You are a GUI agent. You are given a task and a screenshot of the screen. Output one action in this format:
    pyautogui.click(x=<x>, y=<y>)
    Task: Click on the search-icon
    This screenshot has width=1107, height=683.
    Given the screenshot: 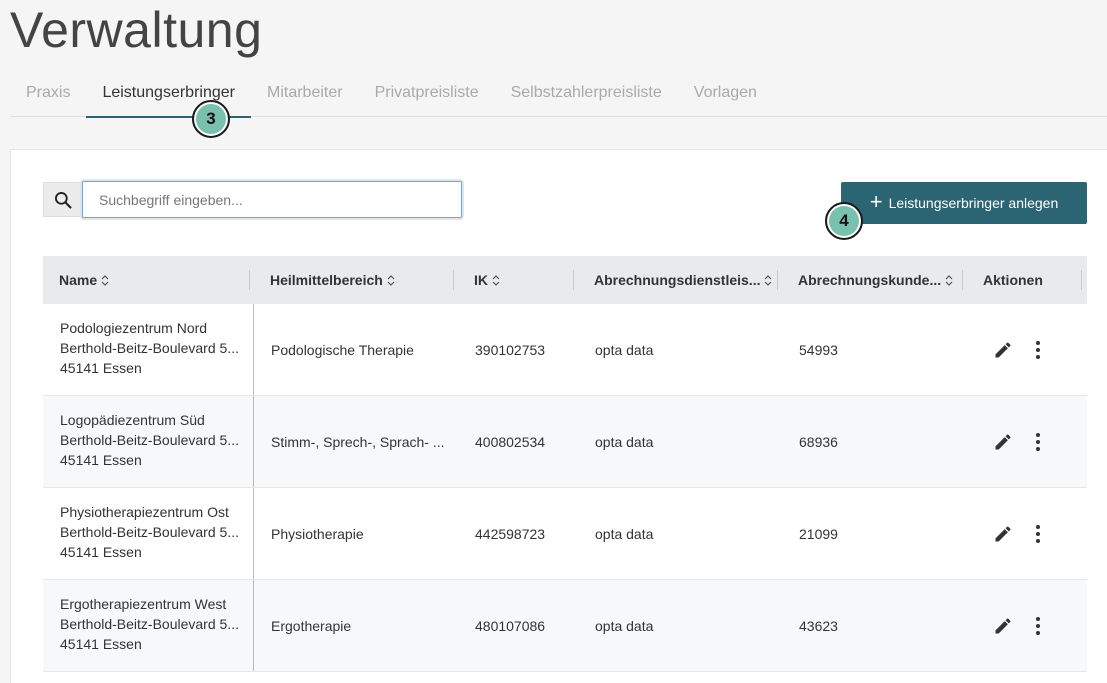 What is the action you would take?
    pyautogui.click(x=62, y=199)
    